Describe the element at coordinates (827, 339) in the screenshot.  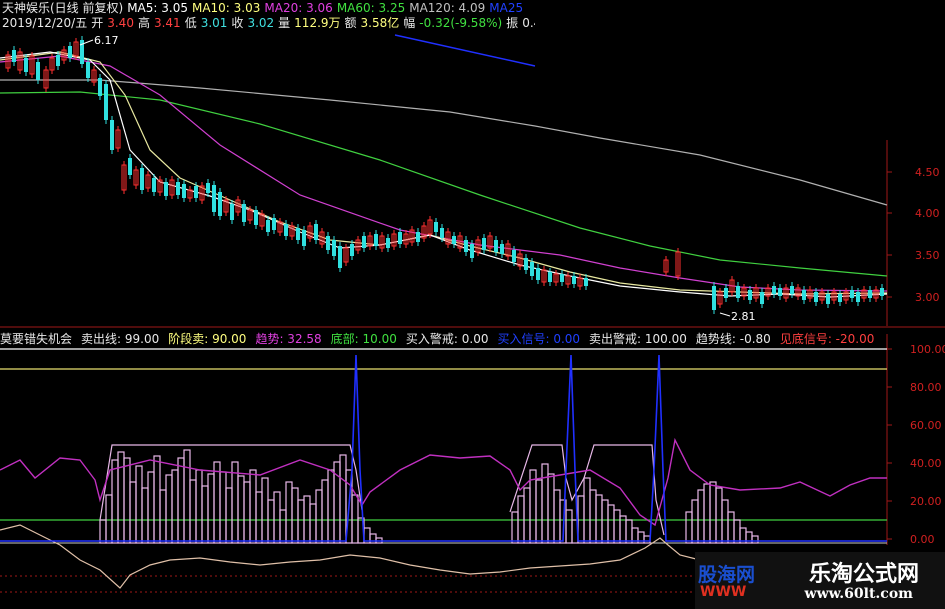
I see `indicator-value-9: 见底信号: -20.00` at that location.